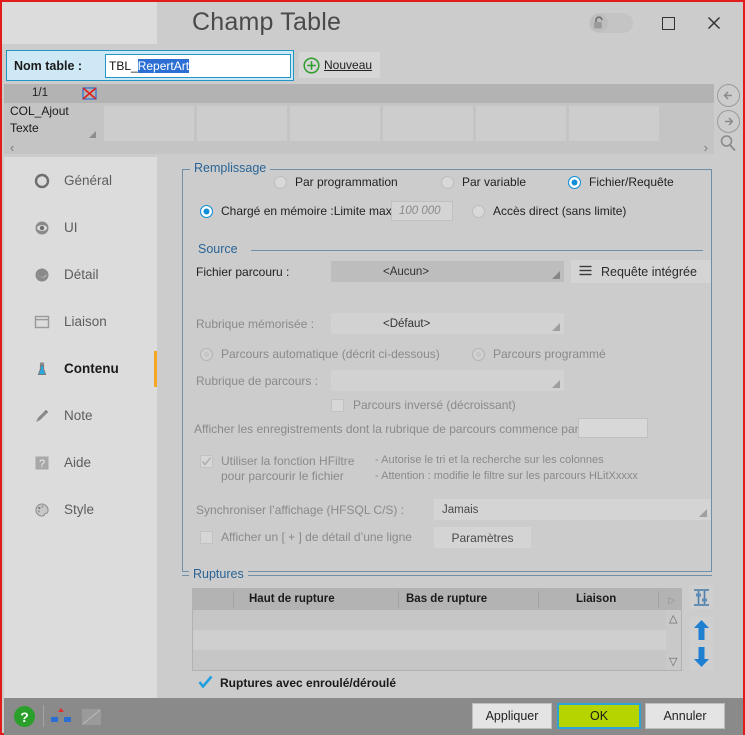  What do you see at coordinates (422, 211) in the screenshot?
I see `limite-max-input: 100 000` at bounding box center [422, 211].